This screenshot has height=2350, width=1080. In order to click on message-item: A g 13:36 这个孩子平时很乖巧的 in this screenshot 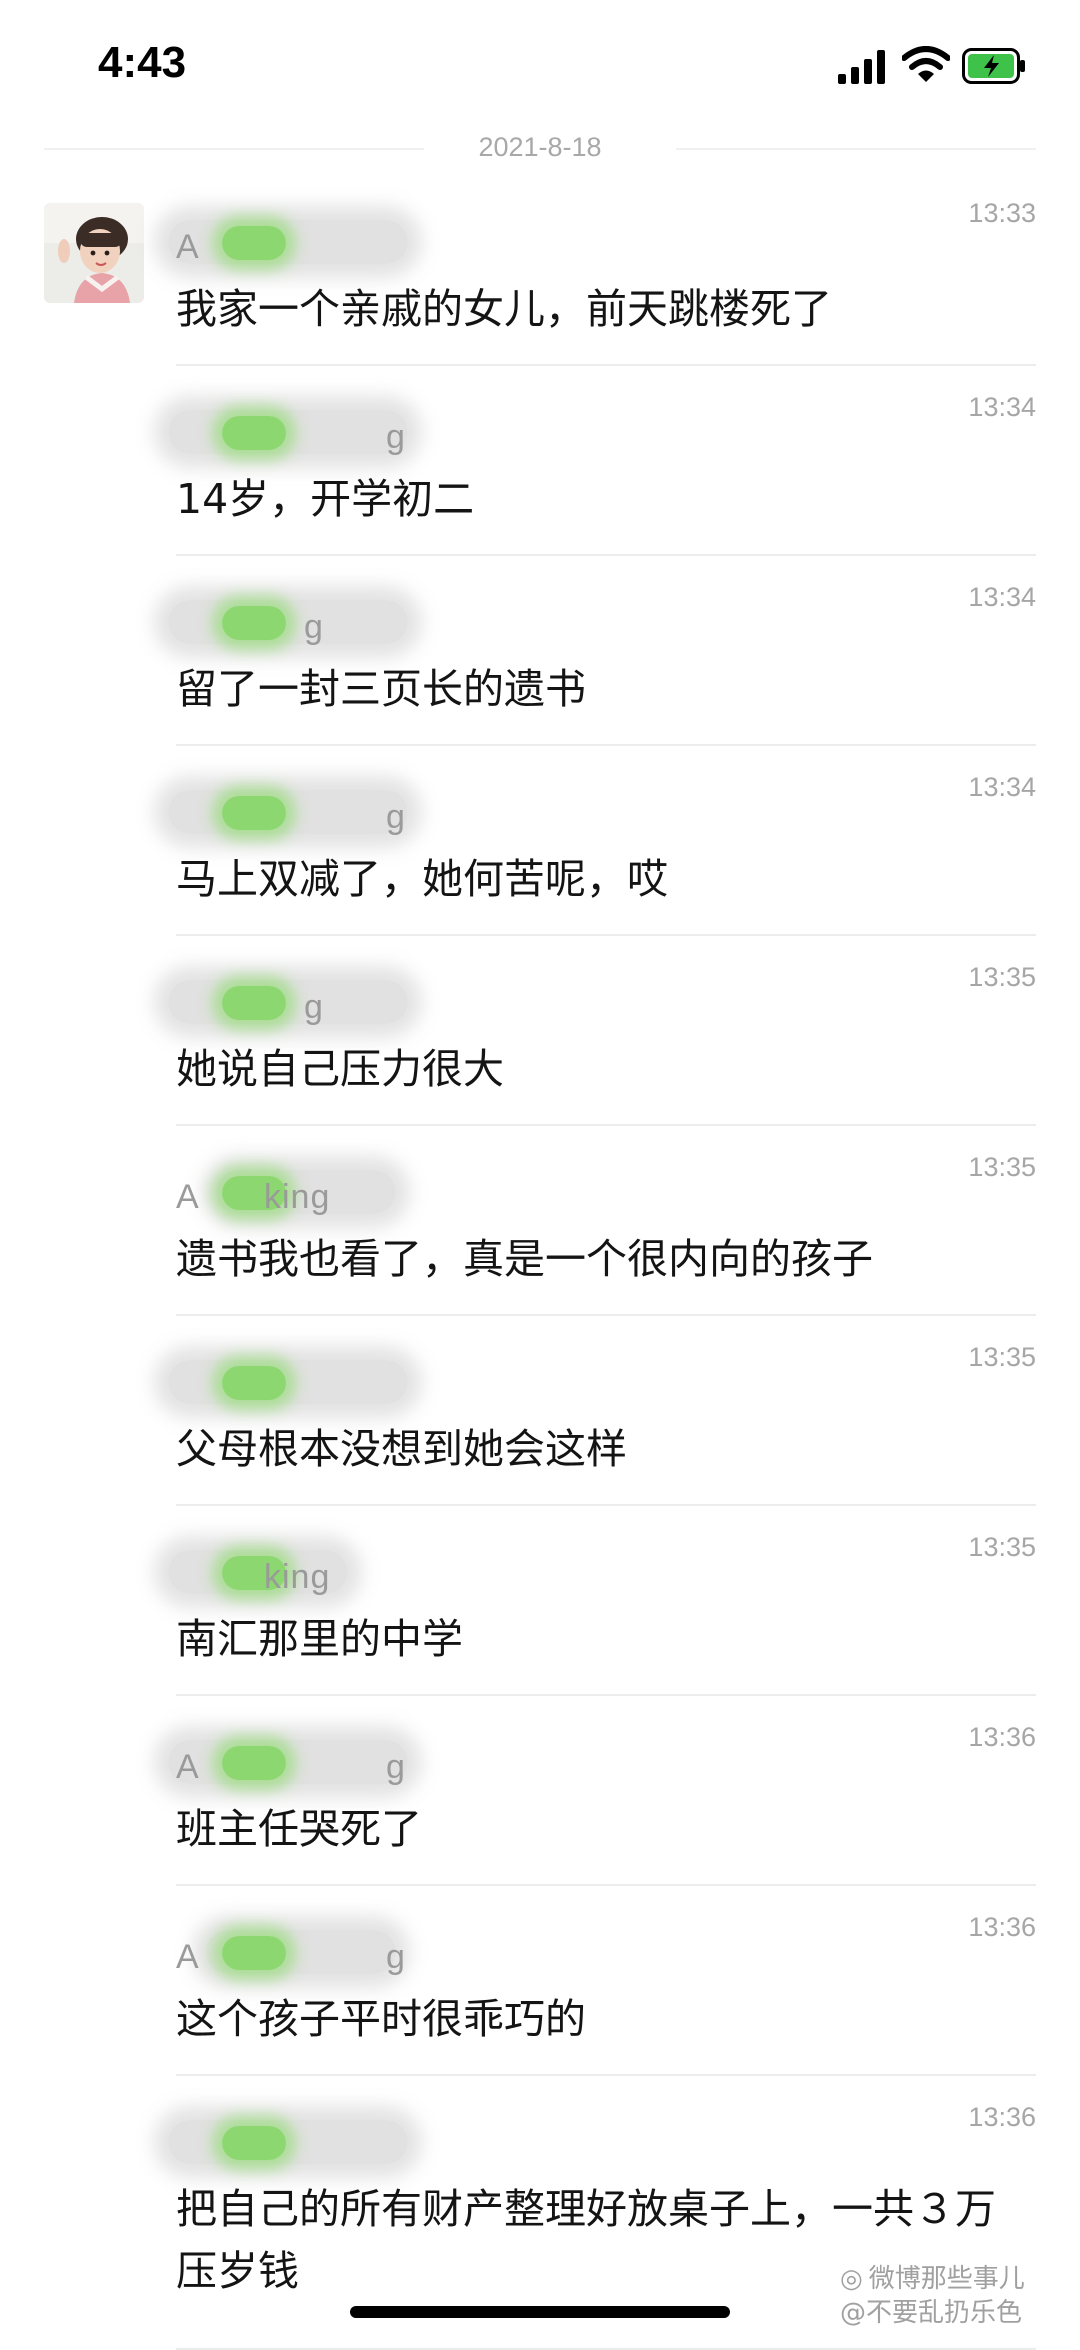, I will do `click(606, 1981)`.